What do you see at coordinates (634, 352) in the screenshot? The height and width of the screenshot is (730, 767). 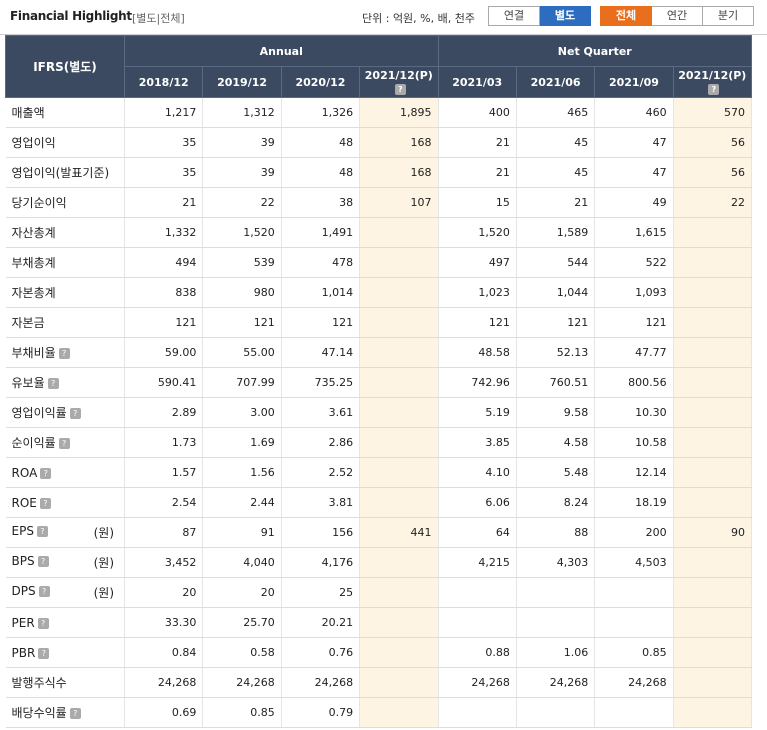 I see `table-cell: 47.77` at bounding box center [634, 352].